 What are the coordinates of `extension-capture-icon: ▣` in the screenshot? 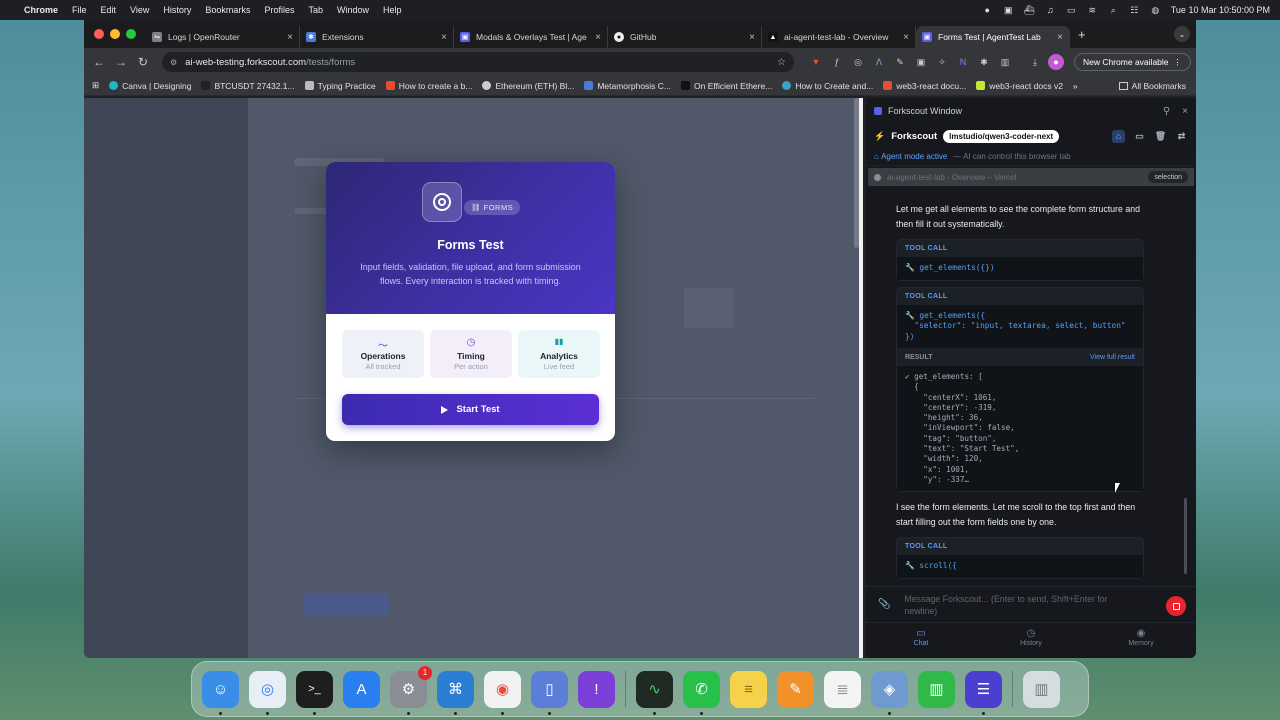 It's located at (921, 62).